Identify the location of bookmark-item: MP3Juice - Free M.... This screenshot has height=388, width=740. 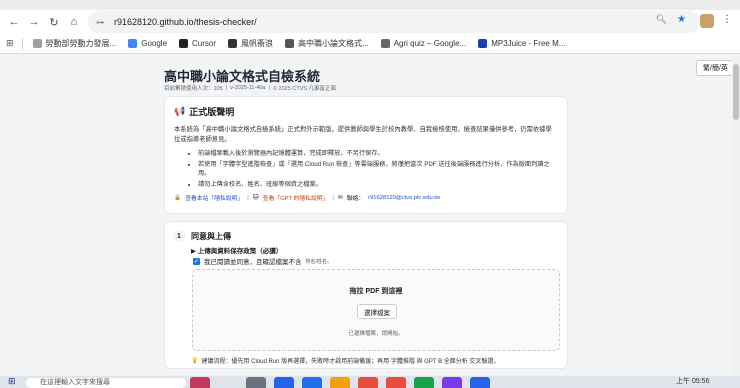
(521, 43).